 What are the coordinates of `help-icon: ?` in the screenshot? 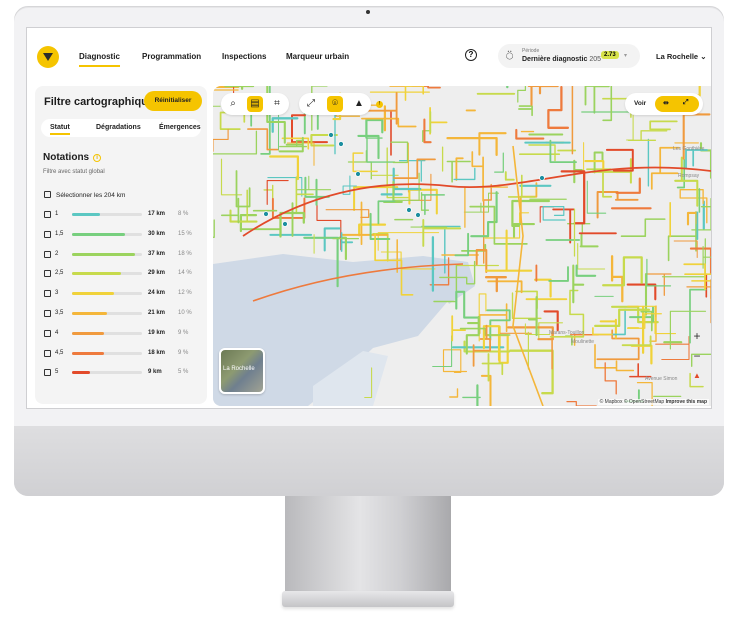 It's located at (471, 55).